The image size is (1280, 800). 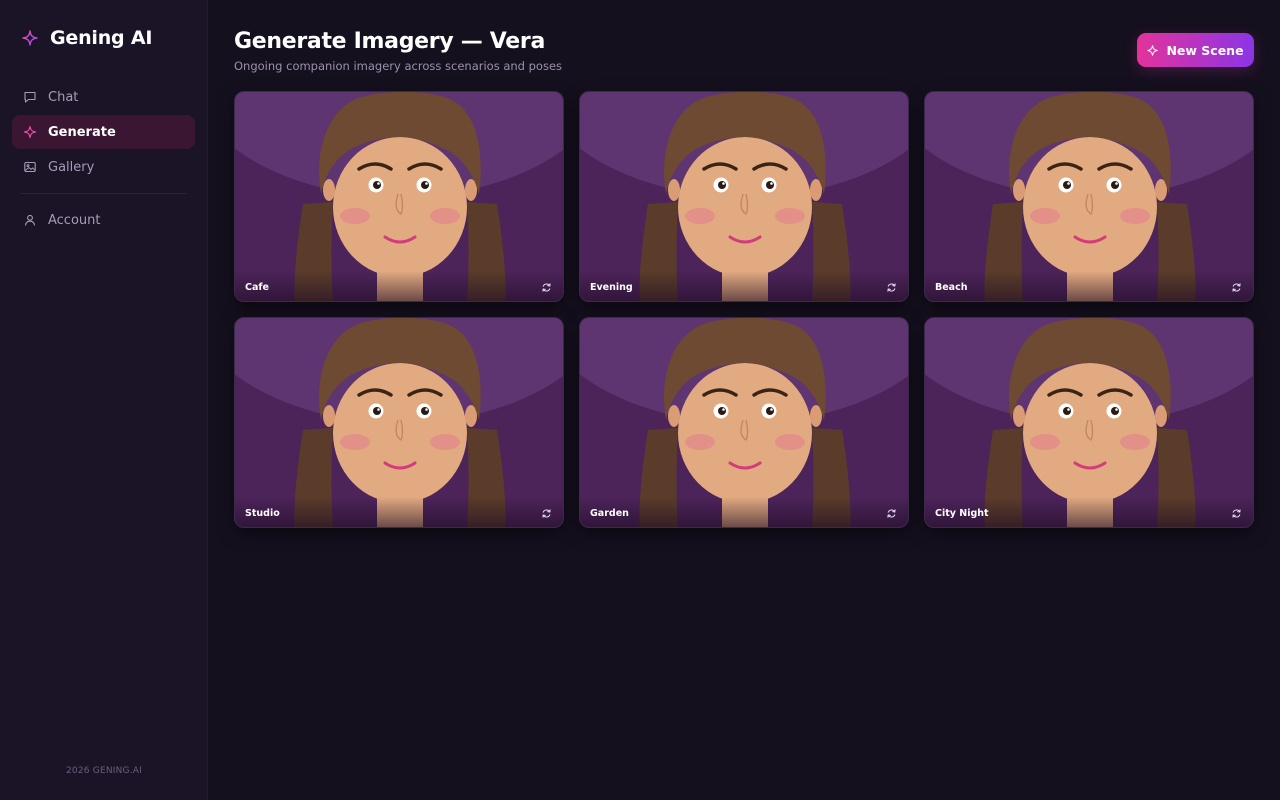 I want to click on sidebar-item-label: Gallery, so click(x=71, y=167).